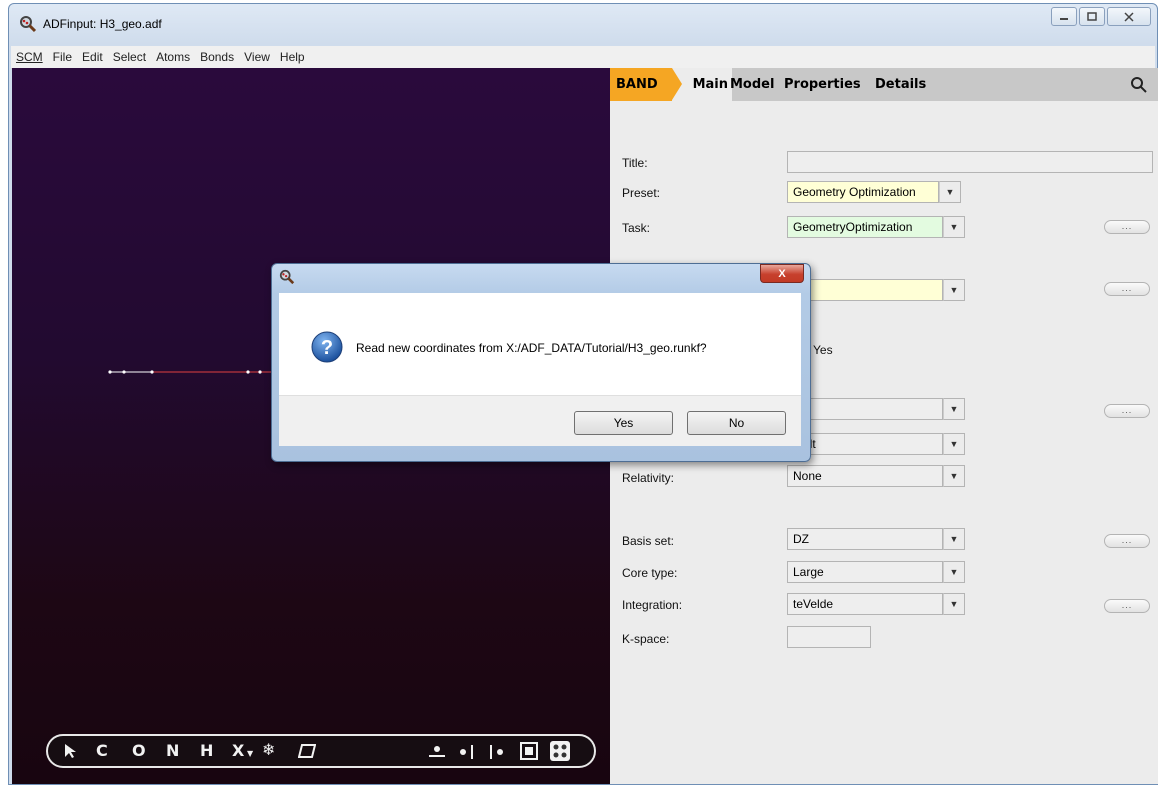  I want to click on relativity-label: Relativity:, so click(648, 478).